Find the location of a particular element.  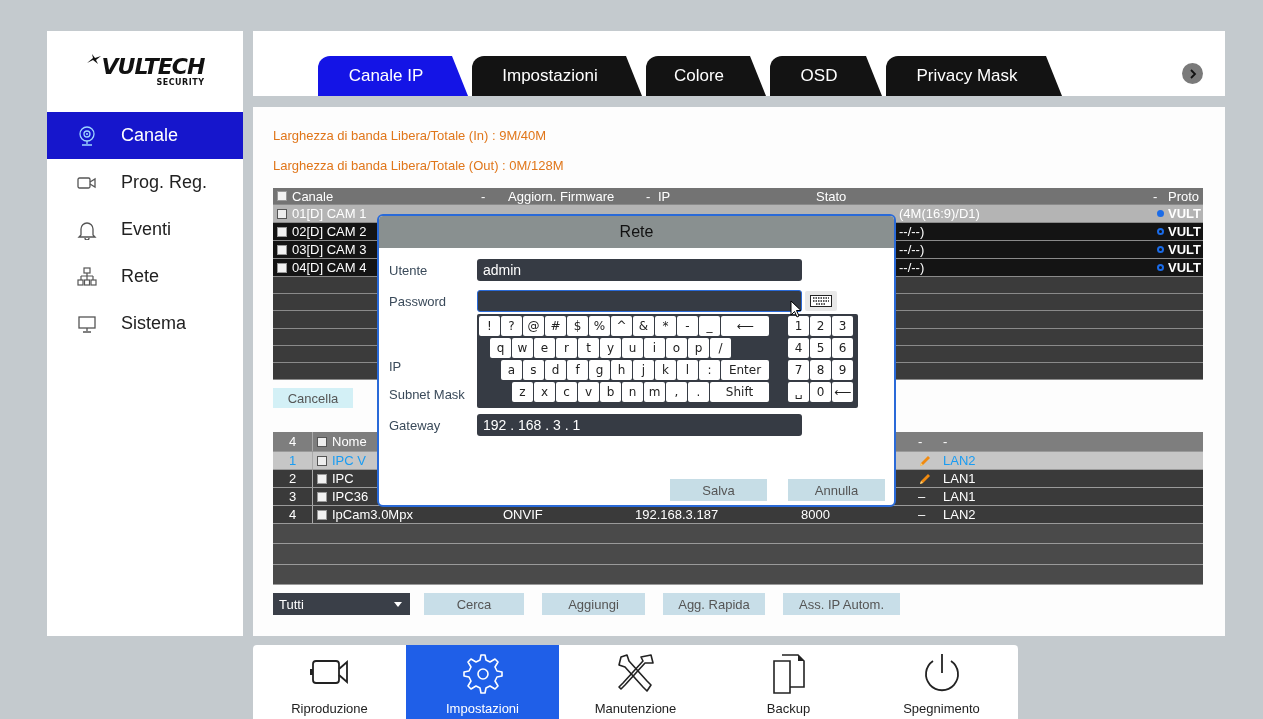

tab: Impostazioni is located at coordinates (557, 76).